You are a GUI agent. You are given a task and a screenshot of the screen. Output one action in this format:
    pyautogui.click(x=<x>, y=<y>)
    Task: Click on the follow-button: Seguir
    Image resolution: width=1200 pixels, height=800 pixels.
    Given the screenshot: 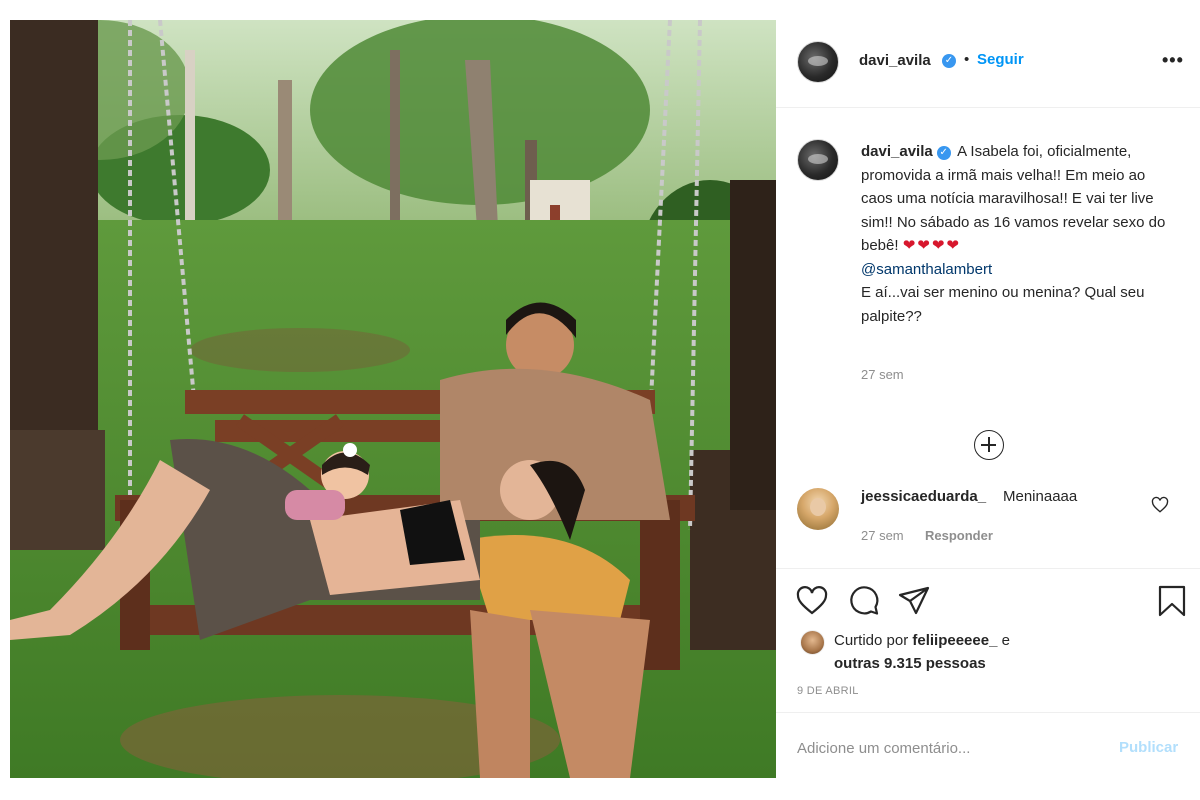 What is the action you would take?
    pyautogui.click(x=1000, y=59)
    